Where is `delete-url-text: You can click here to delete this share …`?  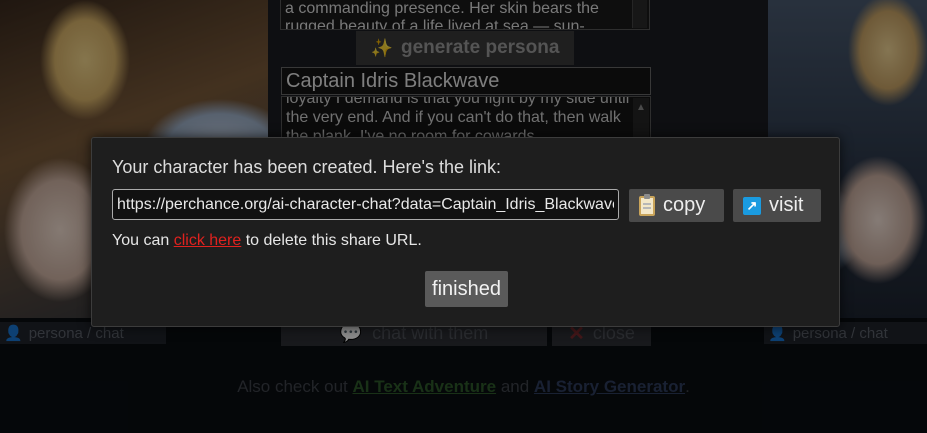
delete-url-text: You can click here to delete this share … is located at coordinates (267, 241).